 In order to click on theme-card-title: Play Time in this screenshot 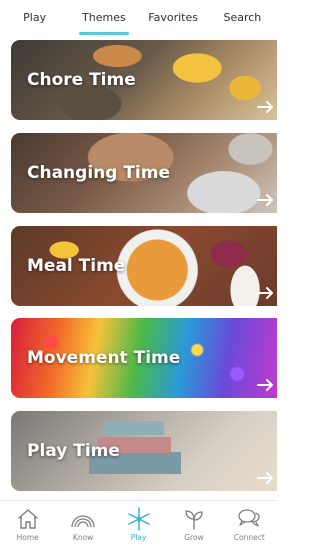, I will do `click(73, 451)`.